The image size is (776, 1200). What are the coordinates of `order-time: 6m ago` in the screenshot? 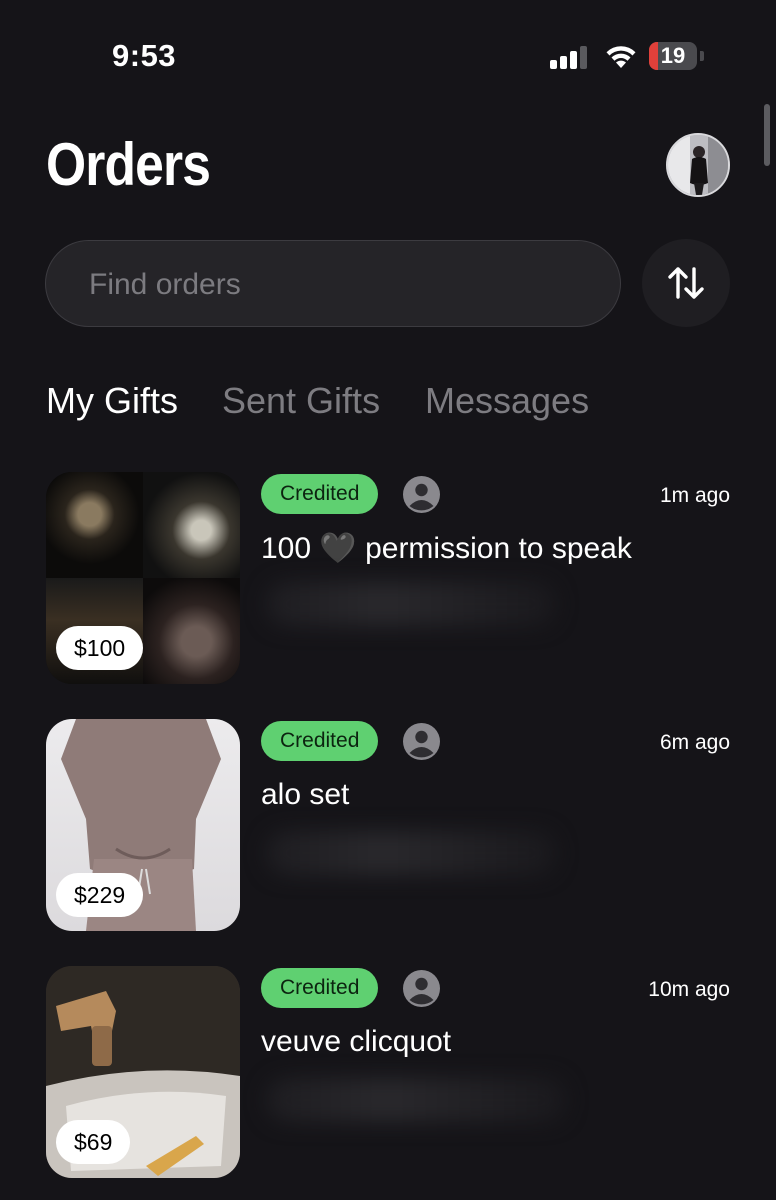 It's located at (694, 742).